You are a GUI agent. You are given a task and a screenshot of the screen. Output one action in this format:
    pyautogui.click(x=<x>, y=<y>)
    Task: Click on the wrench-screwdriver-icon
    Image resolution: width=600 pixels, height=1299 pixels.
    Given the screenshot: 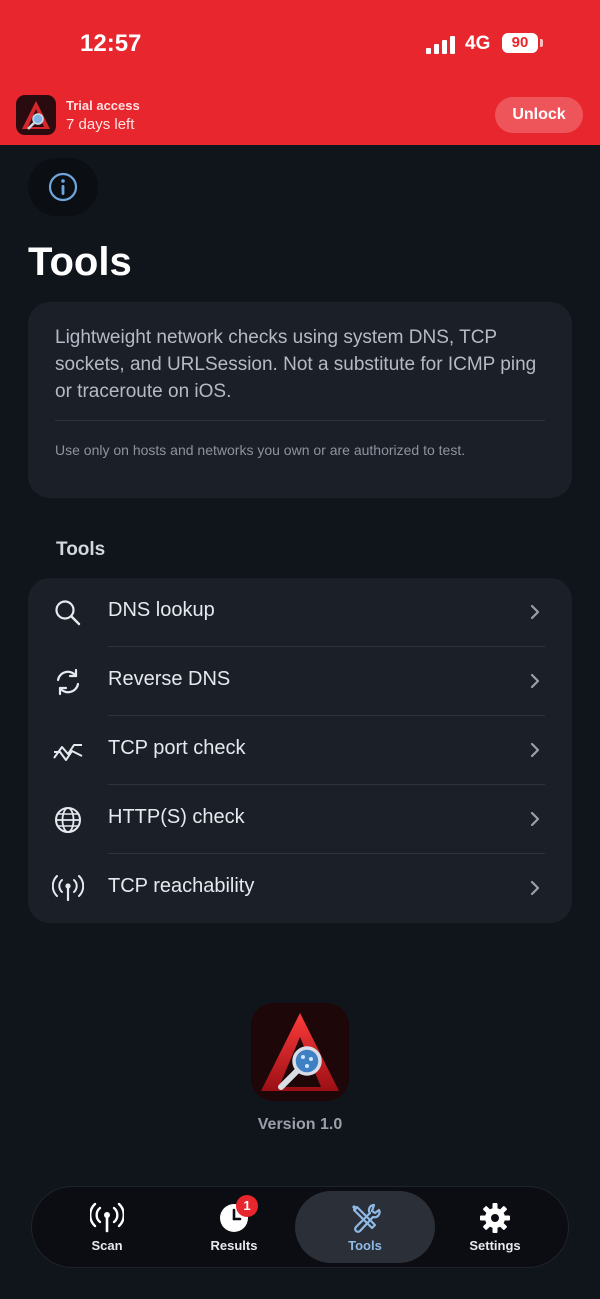 What is the action you would take?
    pyautogui.click(x=366, y=1218)
    